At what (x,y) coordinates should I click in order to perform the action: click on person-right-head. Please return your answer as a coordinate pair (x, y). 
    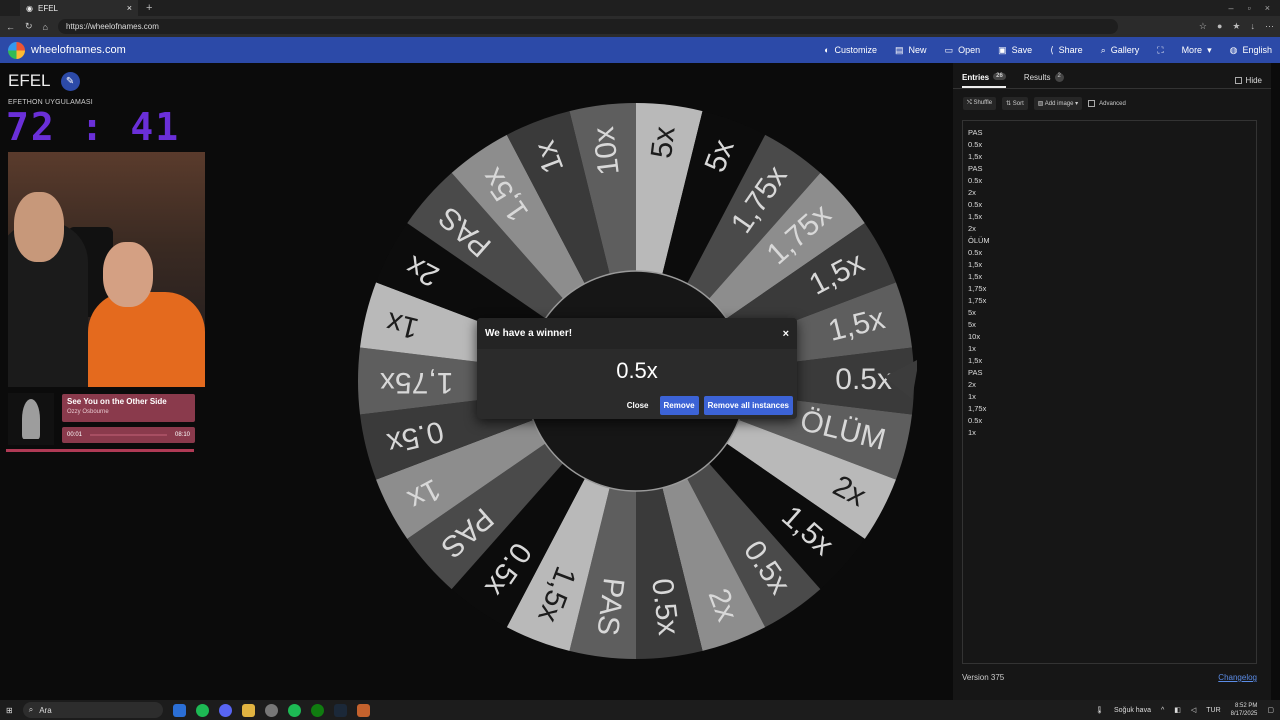
    Looking at the image, I should click on (128, 274).